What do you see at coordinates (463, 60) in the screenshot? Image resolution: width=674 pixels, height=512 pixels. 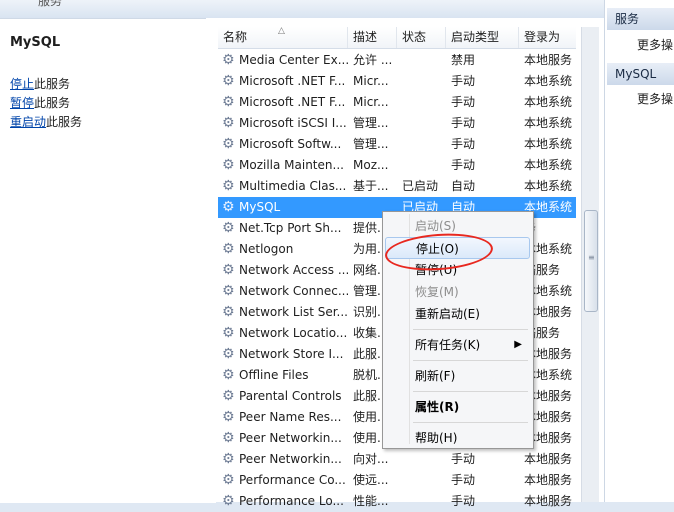 I see `cell-startup: 禁用` at bounding box center [463, 60].